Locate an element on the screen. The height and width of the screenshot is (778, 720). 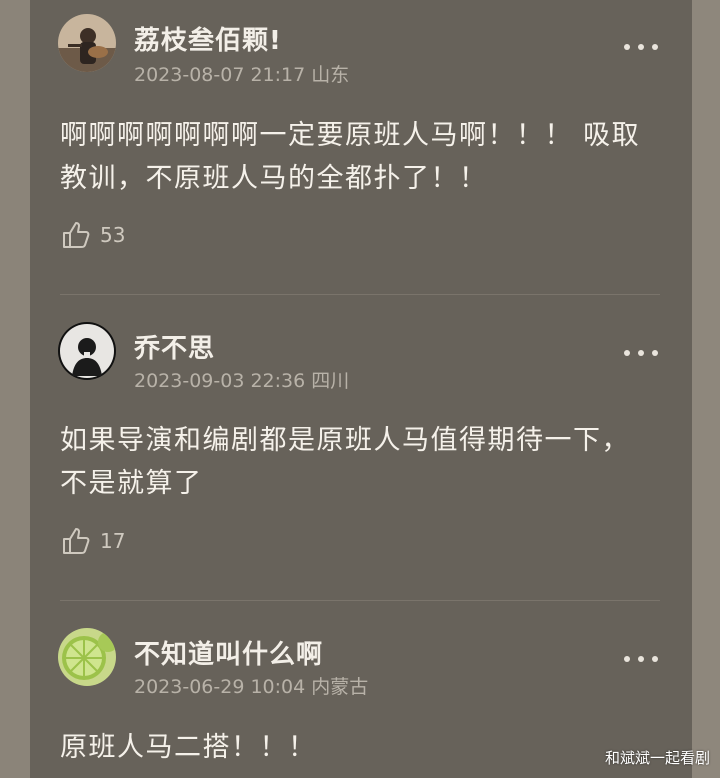
comment-meta: 2023-06-29 10:04 内蒙古 is located at coordinates (251, 687).